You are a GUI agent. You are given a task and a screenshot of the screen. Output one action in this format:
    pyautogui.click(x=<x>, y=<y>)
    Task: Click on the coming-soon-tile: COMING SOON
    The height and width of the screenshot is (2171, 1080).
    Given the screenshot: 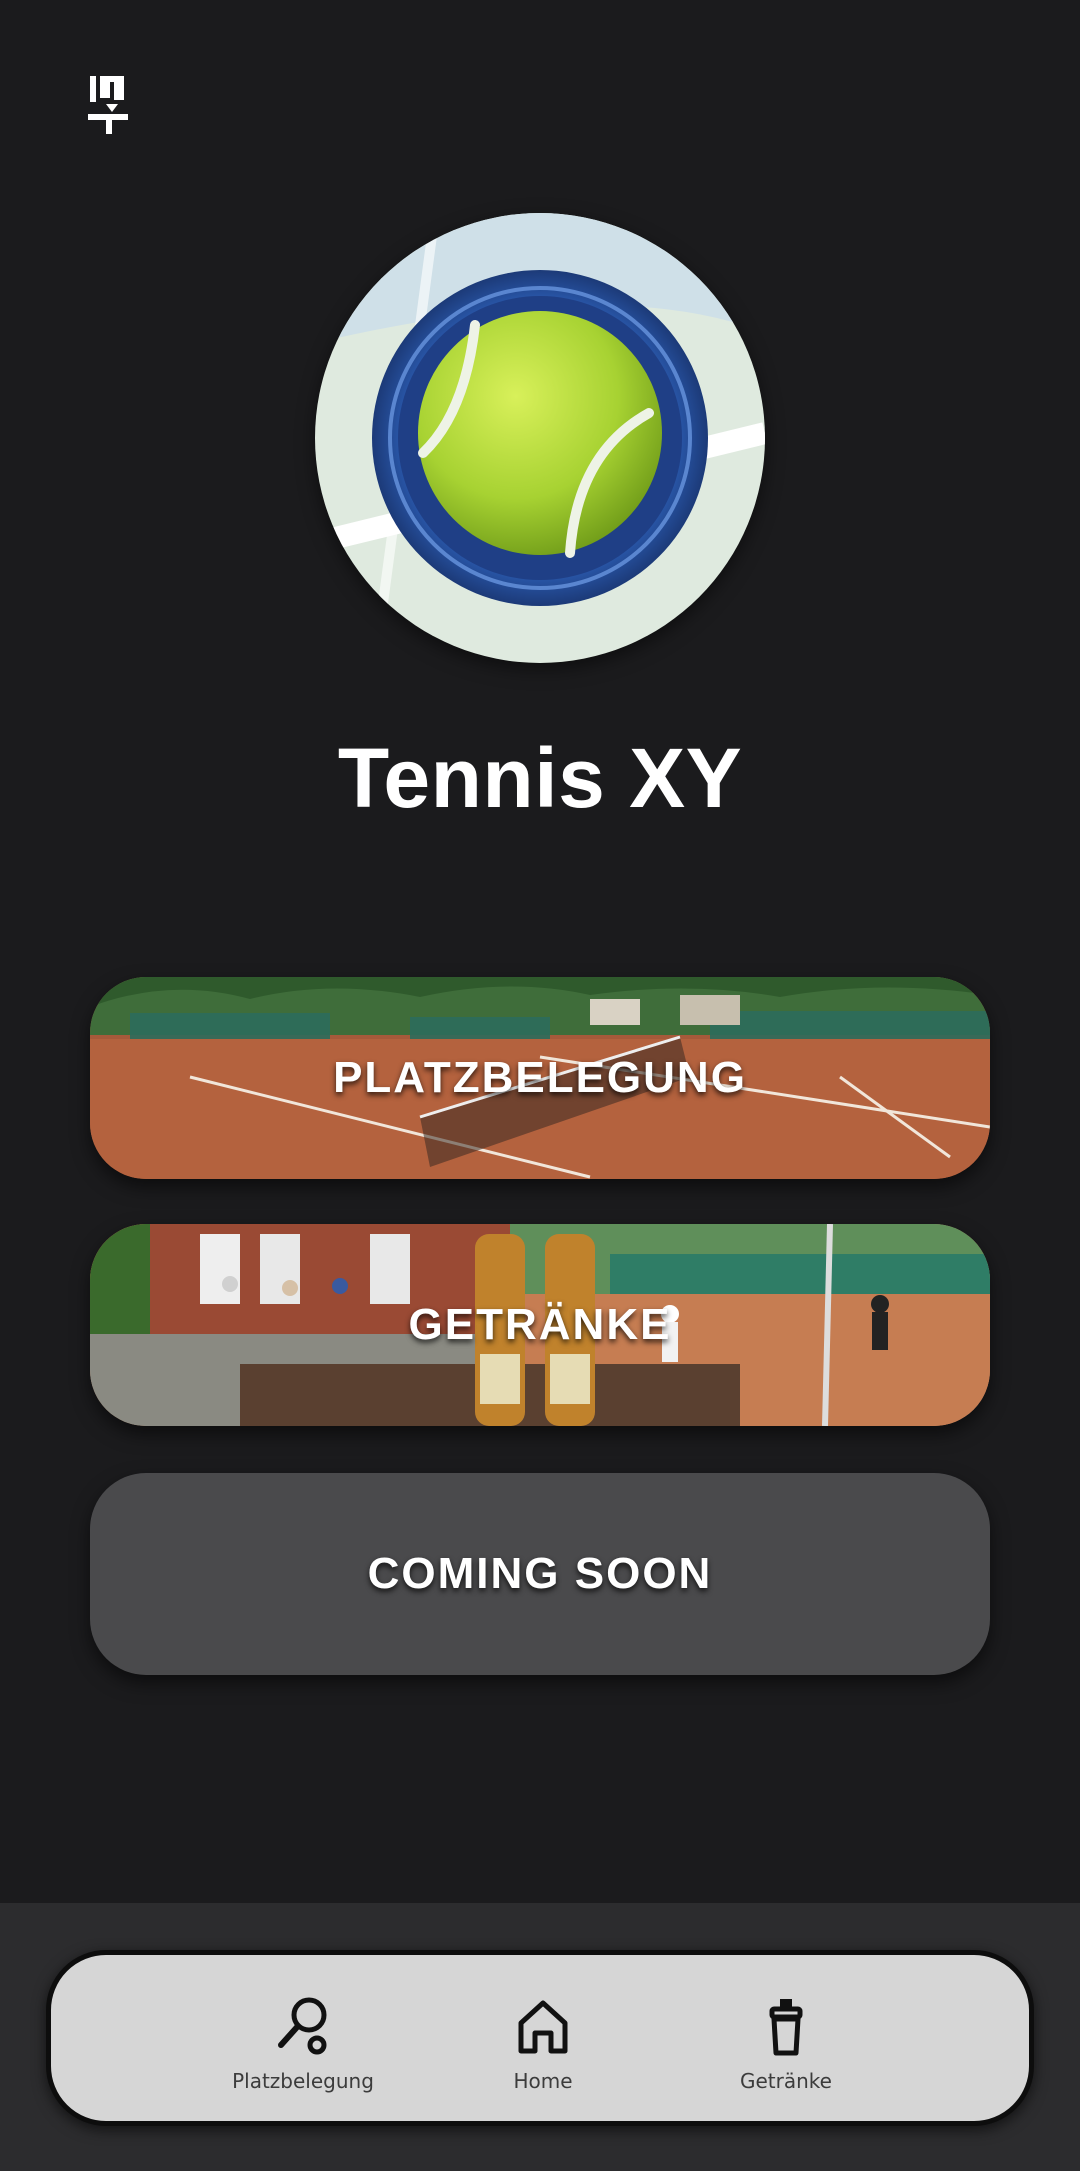 What is the action you would take?
    pyautogui.click(x=540, y=1574)
    